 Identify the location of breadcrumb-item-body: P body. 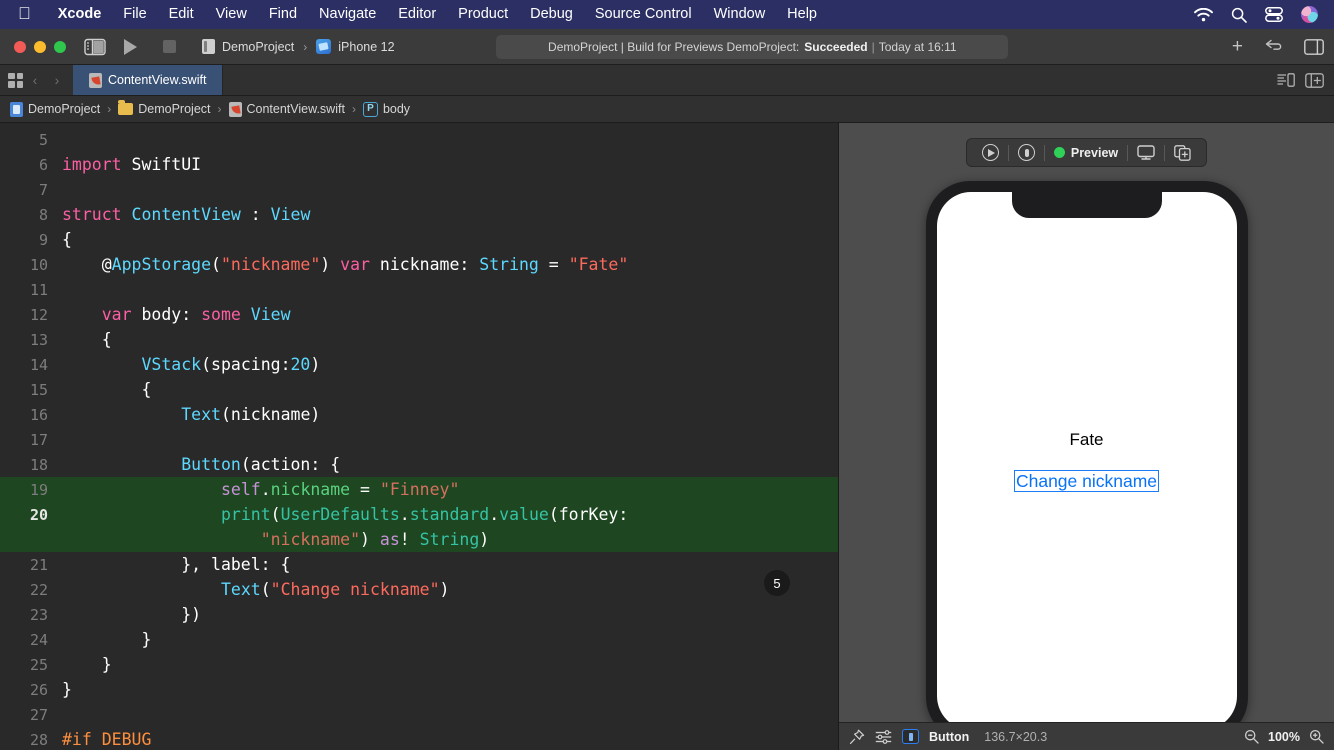
(386, 109).